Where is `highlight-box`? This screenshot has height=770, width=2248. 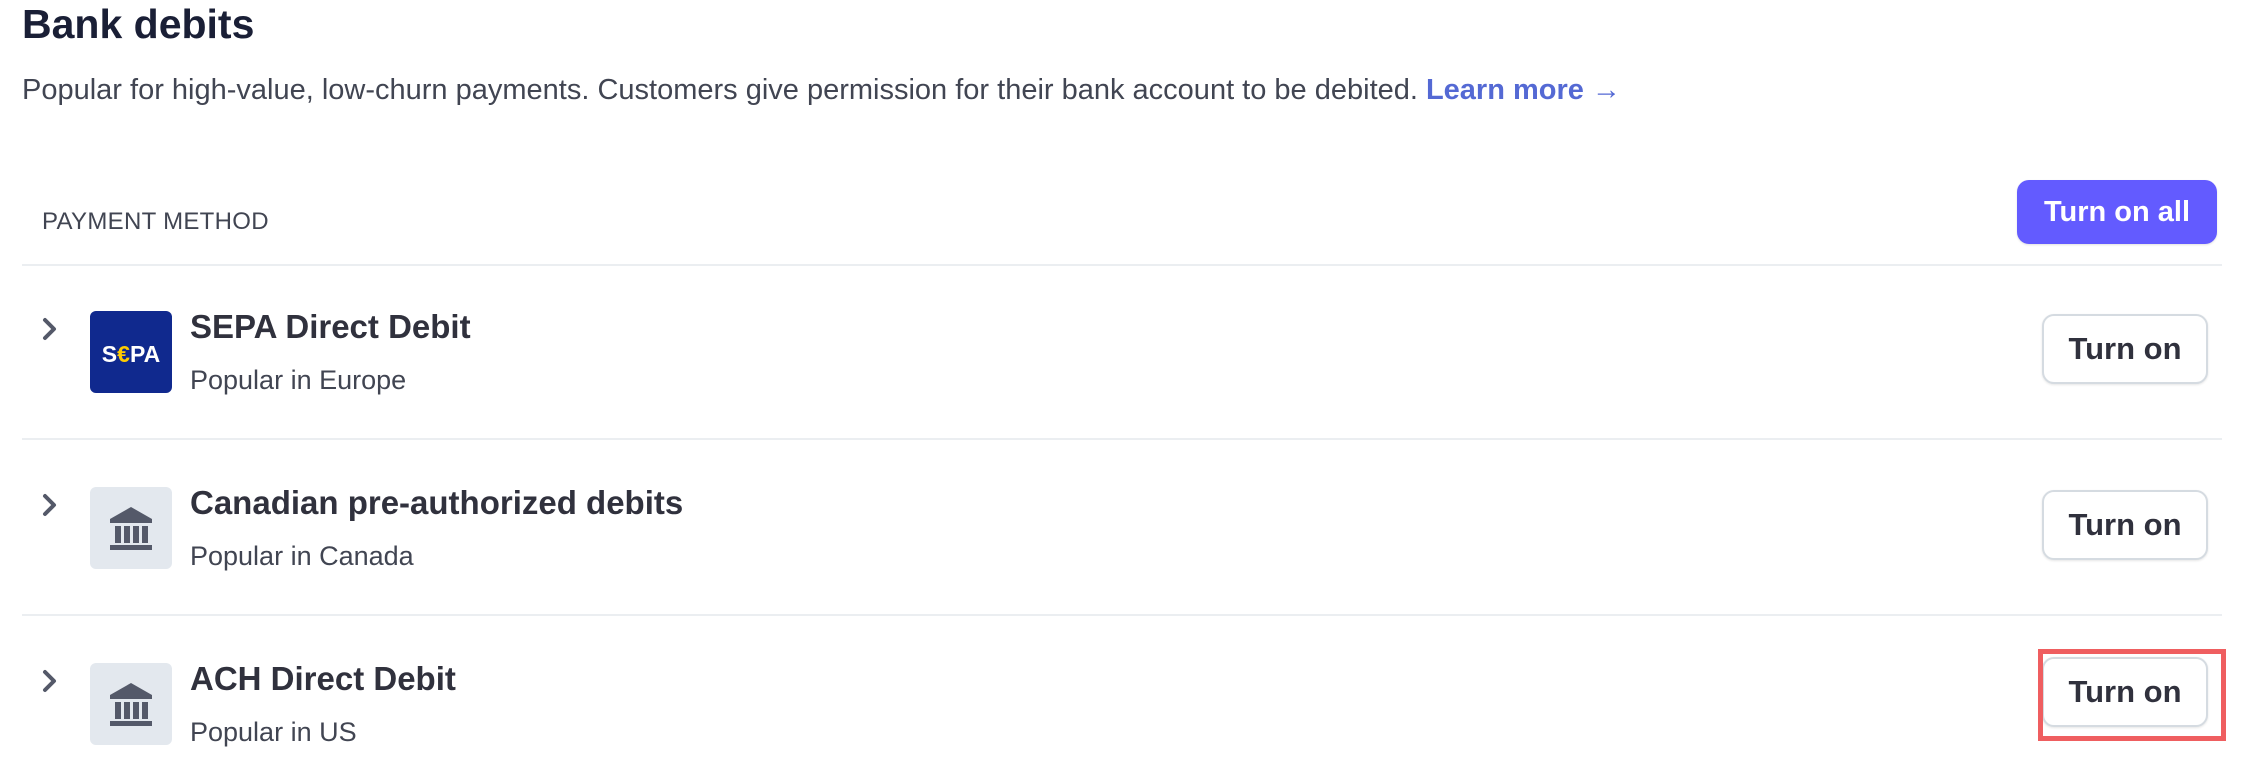
highlight-box is located at coordinates (2132, 695).